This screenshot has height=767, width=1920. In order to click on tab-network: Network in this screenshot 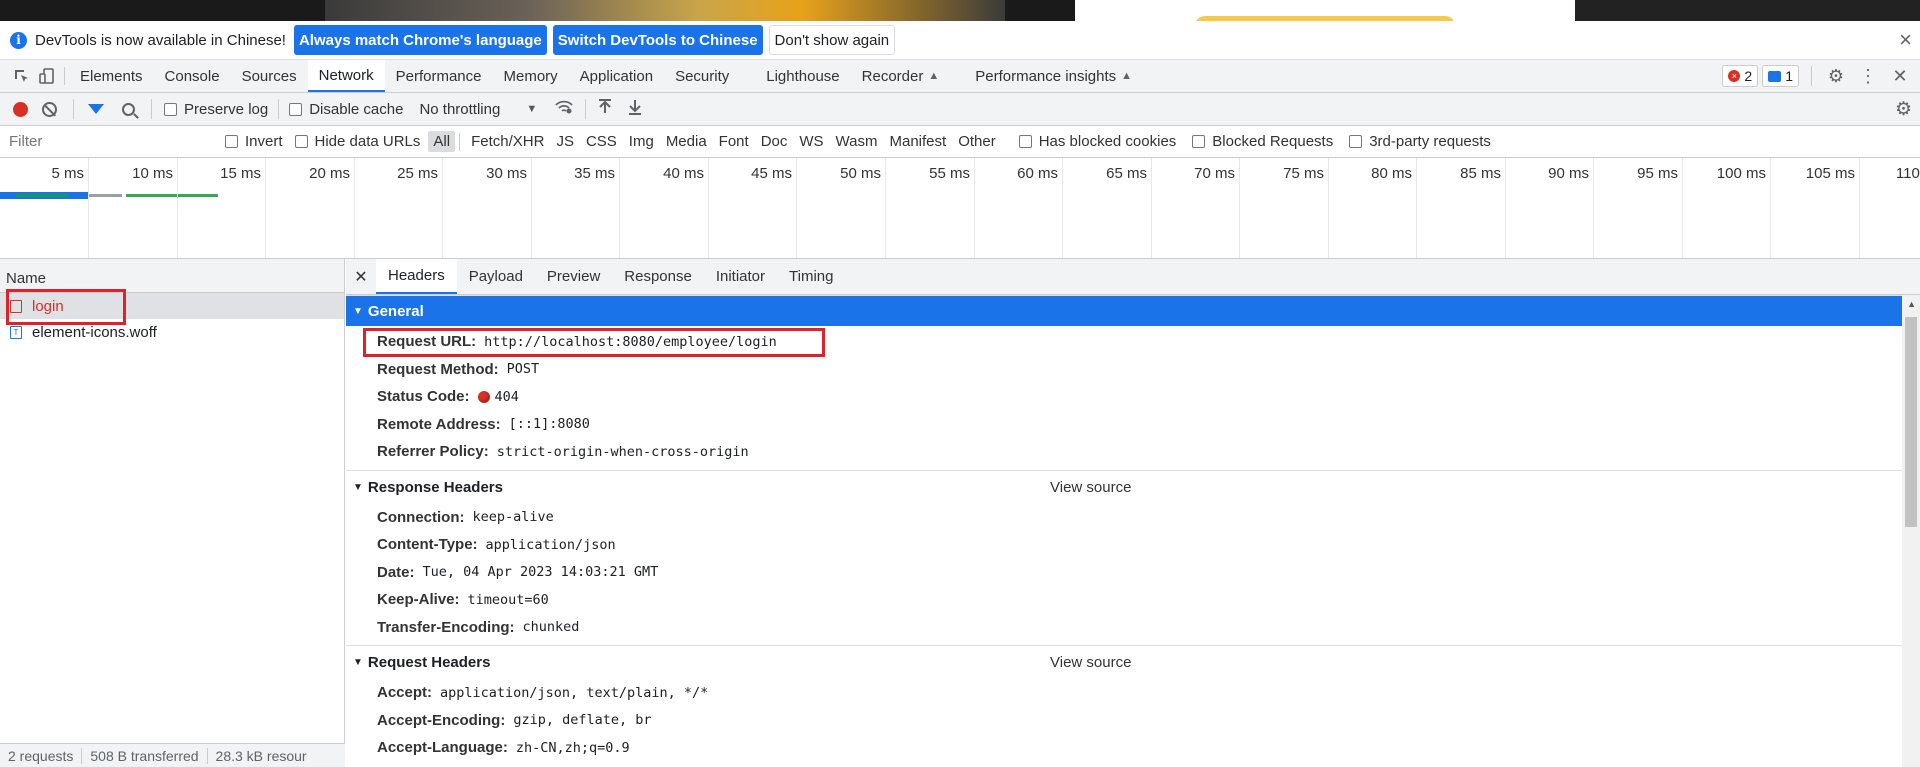, I will do `click(346, 76)`.